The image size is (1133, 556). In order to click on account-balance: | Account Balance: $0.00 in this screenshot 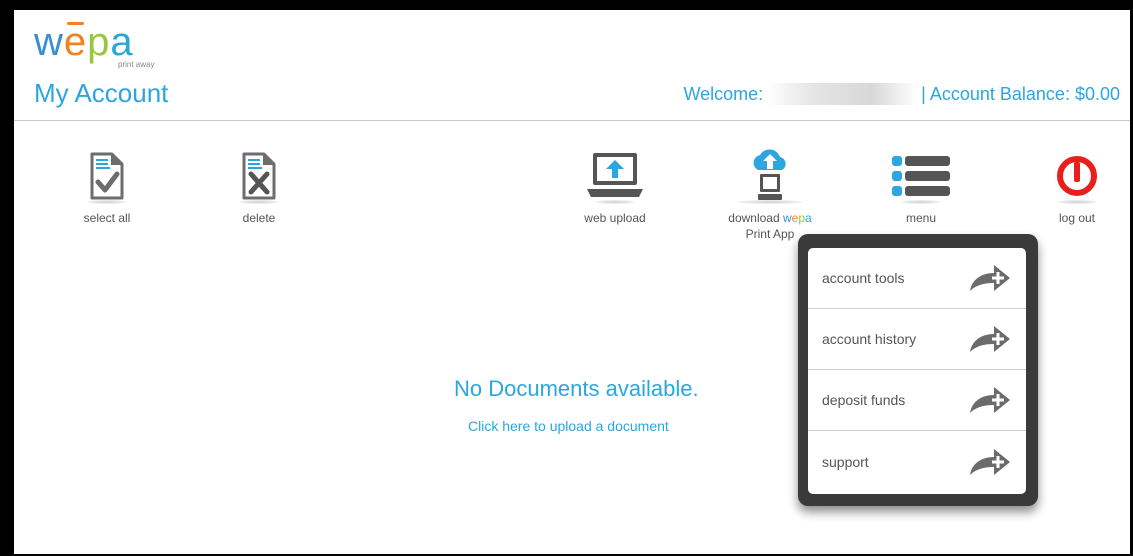, I will do `click(1020, 93)`.